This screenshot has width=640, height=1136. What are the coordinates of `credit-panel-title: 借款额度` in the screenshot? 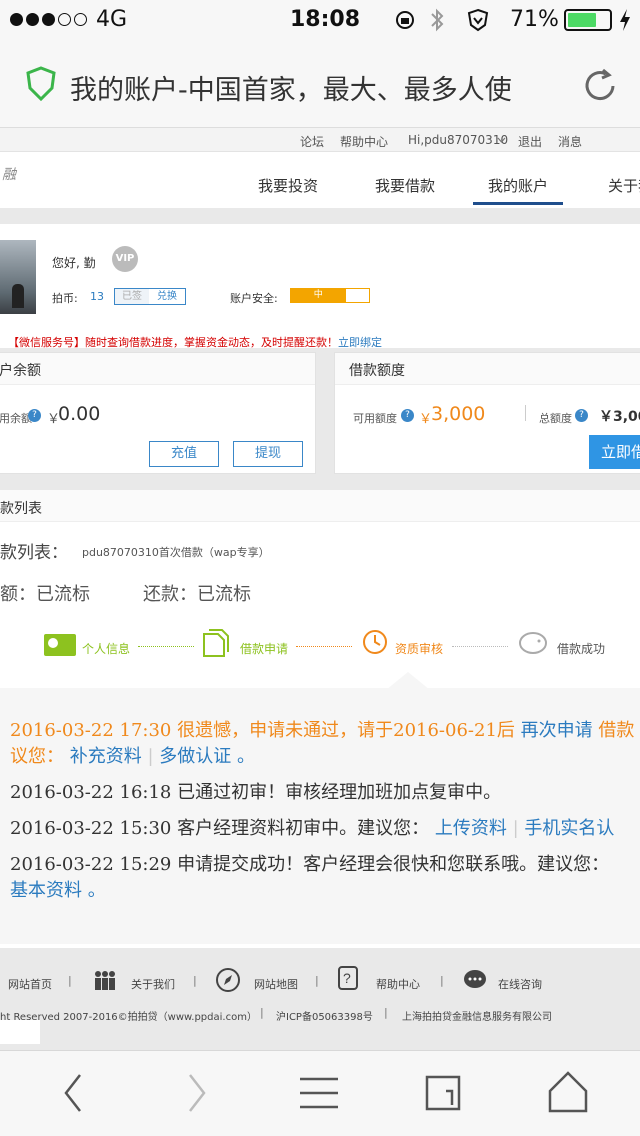 It's located at (377, 371).